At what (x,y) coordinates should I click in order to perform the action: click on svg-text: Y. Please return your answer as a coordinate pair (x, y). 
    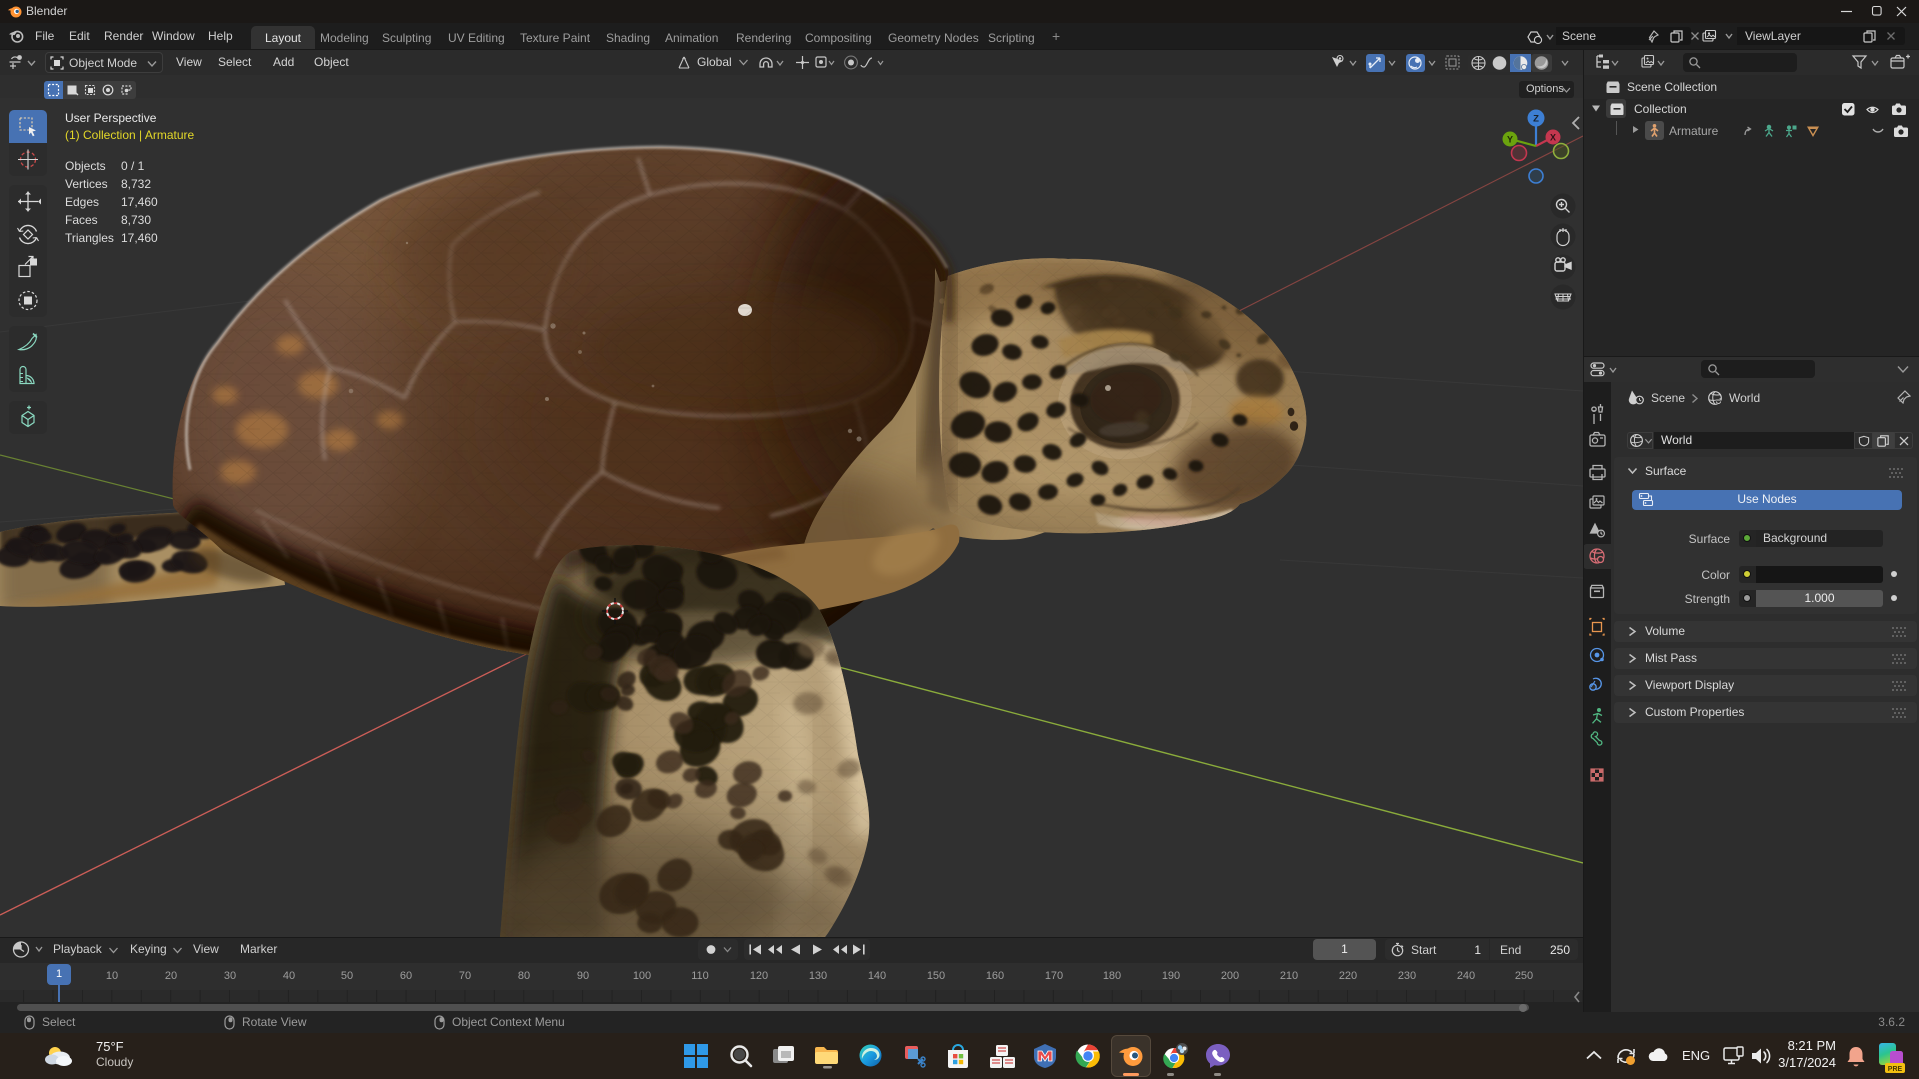
    Looking at the image, I should click on (1510, 140).